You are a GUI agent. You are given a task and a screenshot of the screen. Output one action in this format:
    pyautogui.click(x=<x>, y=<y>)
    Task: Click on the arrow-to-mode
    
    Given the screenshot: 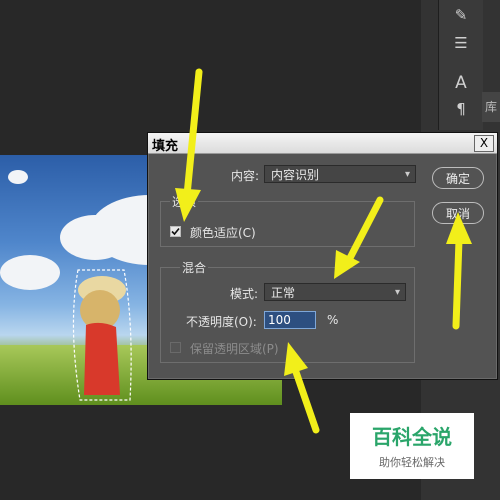 What is the action you would take?
    pyautogui.click(x=365, y=229)
    